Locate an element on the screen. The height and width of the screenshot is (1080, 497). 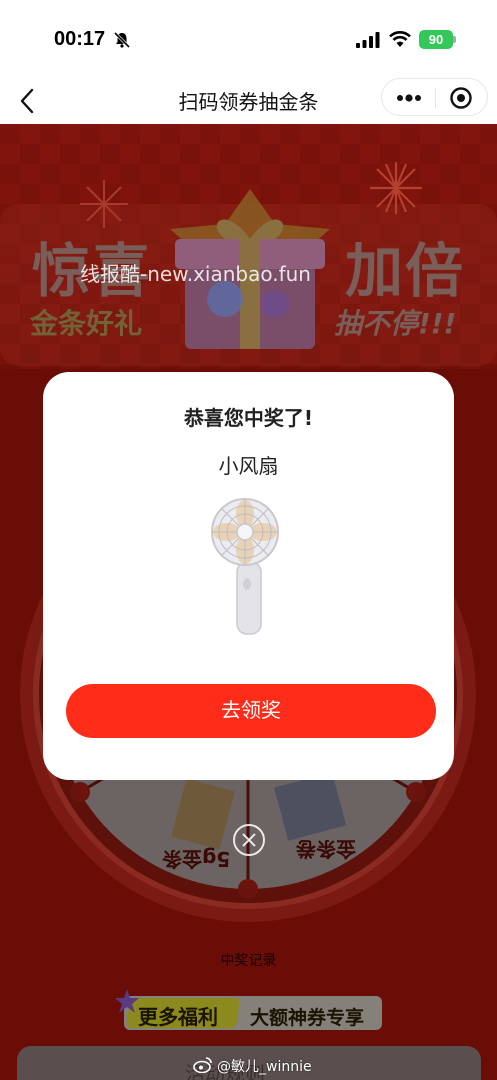
star-icon is located at coordinates (127, 1001).